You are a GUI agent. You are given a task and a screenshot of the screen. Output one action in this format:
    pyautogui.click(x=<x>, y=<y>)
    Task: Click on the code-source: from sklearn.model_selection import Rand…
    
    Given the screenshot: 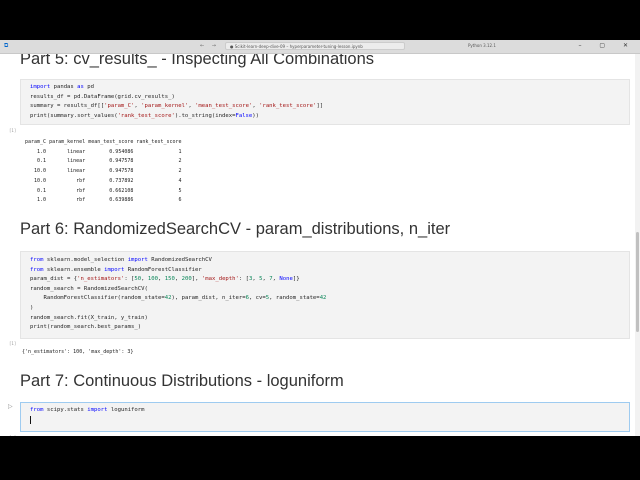 What is the action you would take?
    pyautogui.click(x=178, y=294)
    